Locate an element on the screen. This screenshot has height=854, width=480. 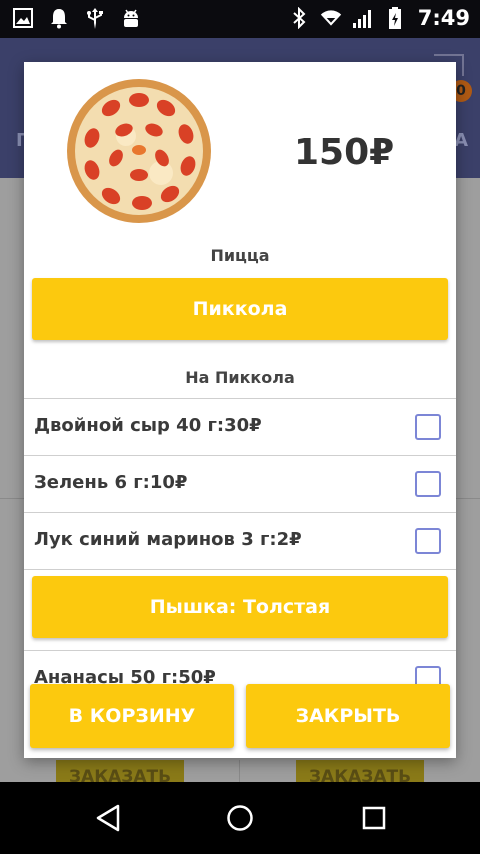
android-icon is located at coordinates (131, 18).